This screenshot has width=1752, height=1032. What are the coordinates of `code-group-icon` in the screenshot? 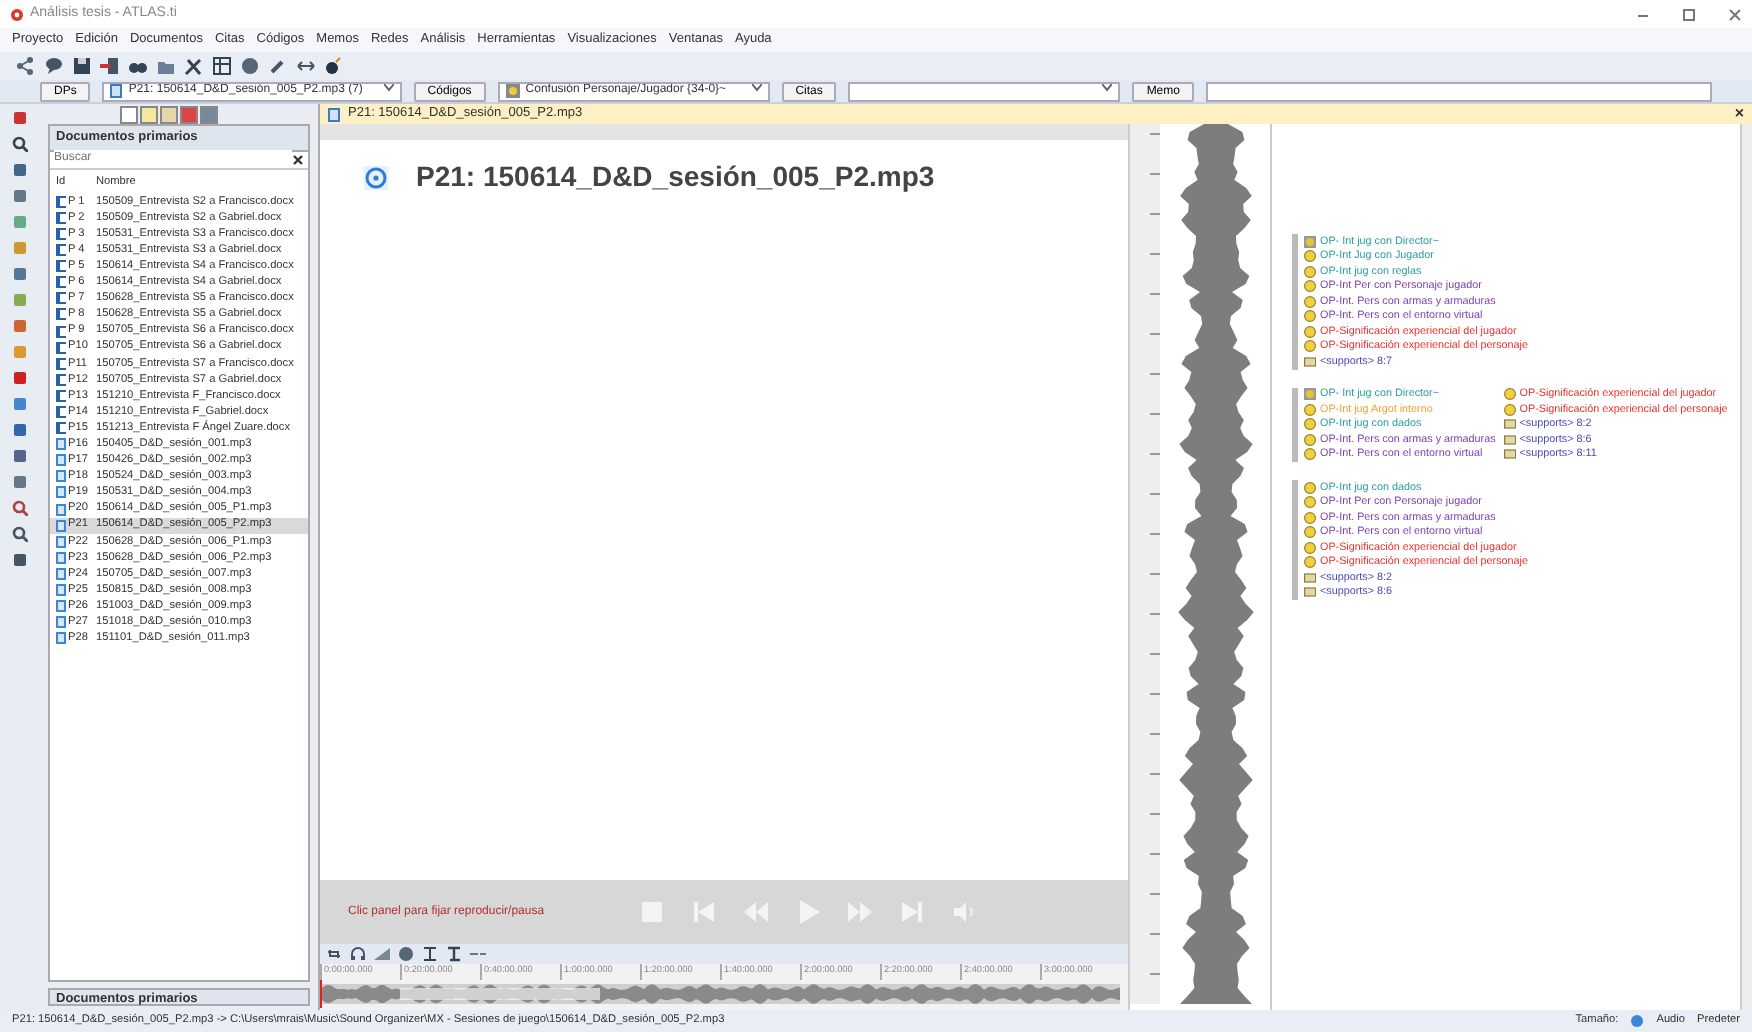 It's located at (512, 91).